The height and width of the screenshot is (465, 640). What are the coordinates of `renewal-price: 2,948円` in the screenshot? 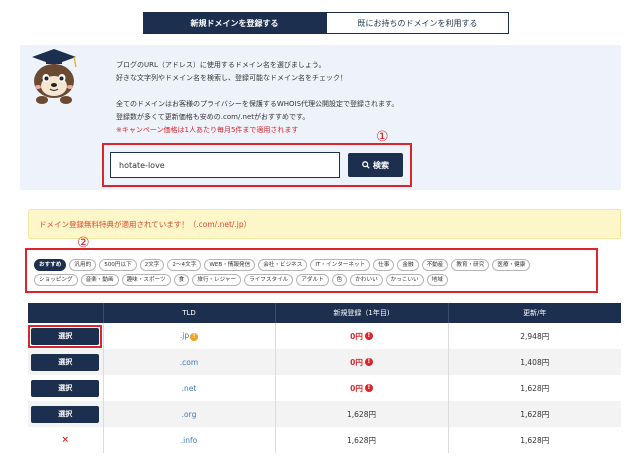 It's located at (534, 336).